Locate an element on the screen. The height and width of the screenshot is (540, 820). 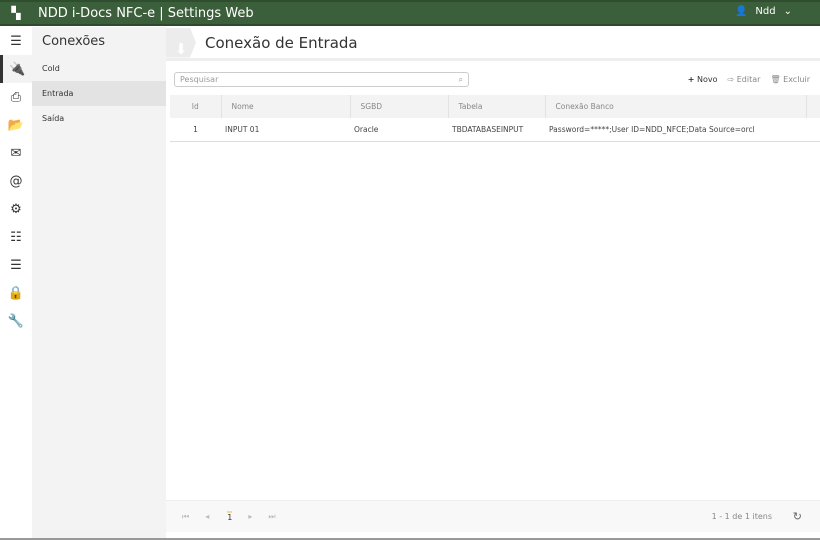
current-page: 1 is located at coordinates (230, 516).